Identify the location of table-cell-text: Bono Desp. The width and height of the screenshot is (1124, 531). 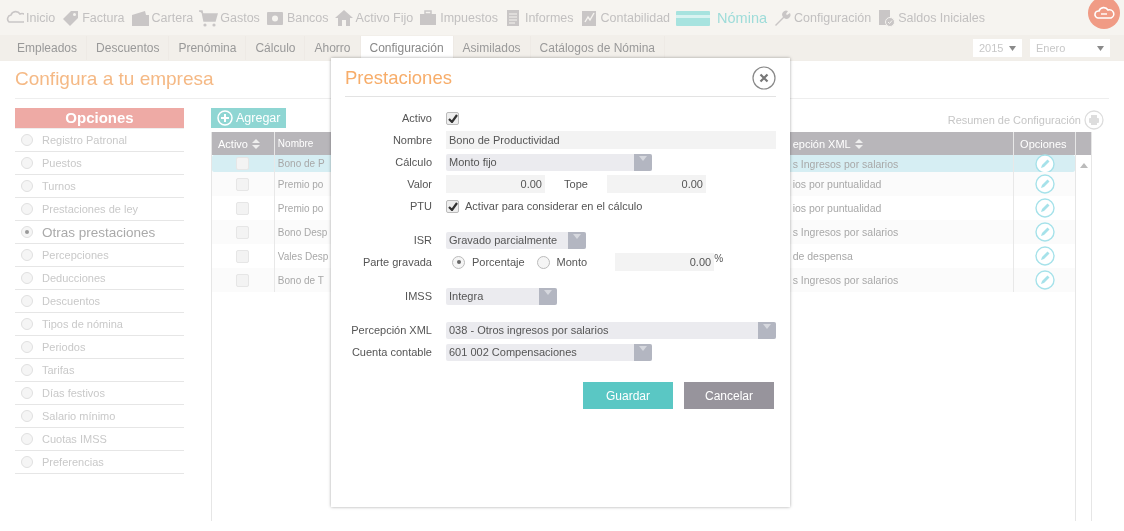
(302, 232).